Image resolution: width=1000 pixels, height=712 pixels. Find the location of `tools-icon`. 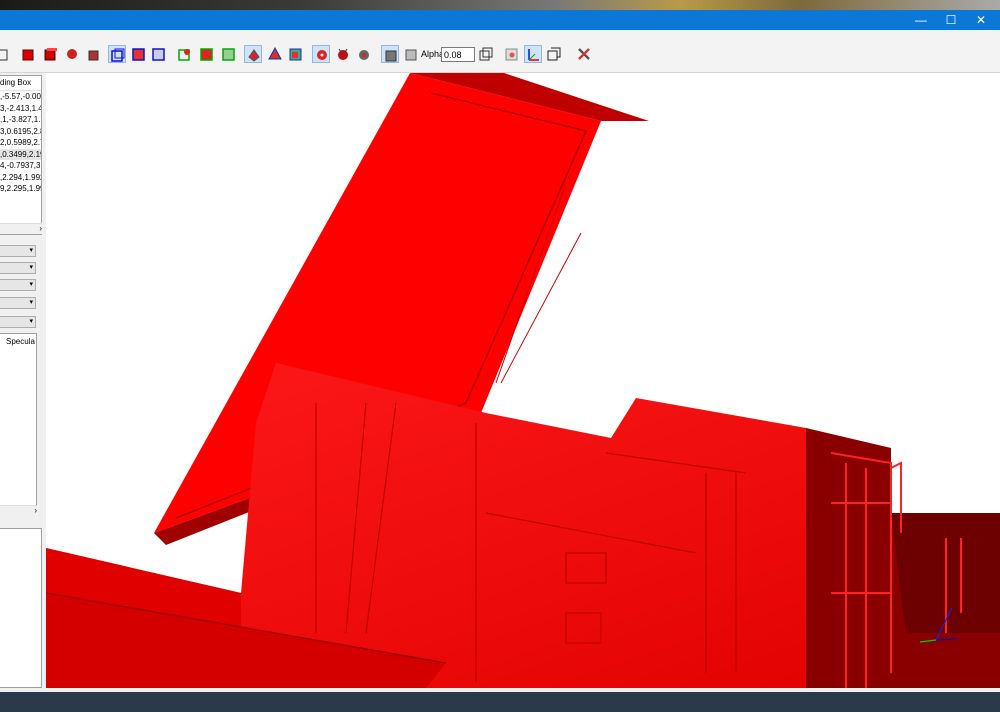

tools-icon is located at coordinates (584, 54).